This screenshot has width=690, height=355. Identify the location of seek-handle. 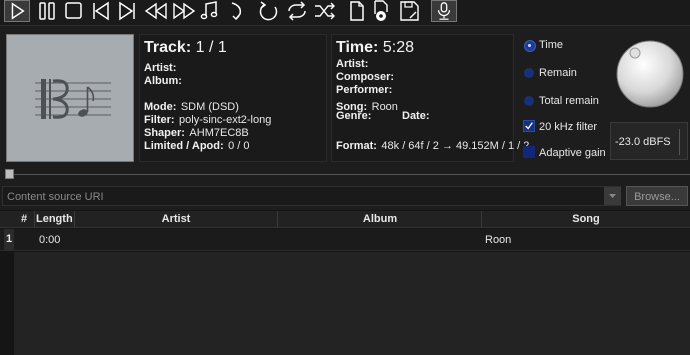
(9, 174).